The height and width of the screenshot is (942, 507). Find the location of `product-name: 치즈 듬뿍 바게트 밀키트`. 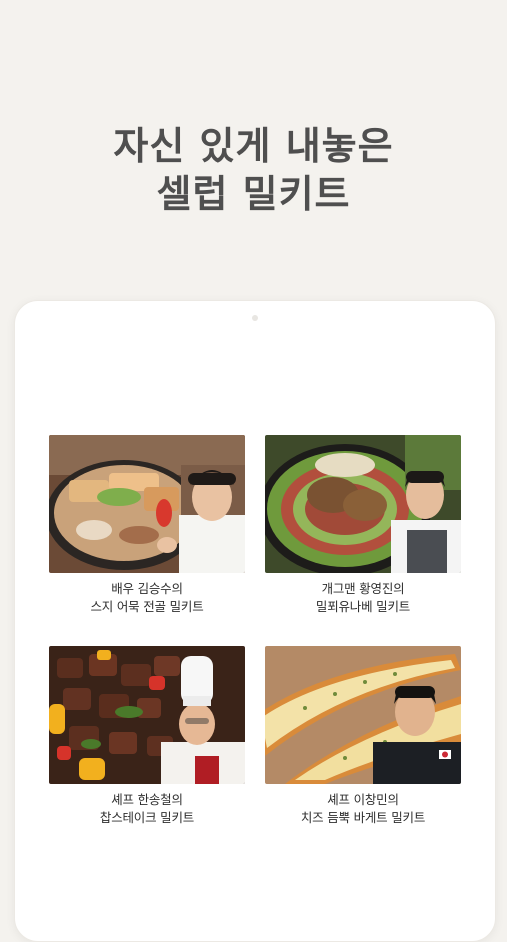

product-name: 치즈 듬뿍 바게트 밀키트 is located at coordinates (363, 817).